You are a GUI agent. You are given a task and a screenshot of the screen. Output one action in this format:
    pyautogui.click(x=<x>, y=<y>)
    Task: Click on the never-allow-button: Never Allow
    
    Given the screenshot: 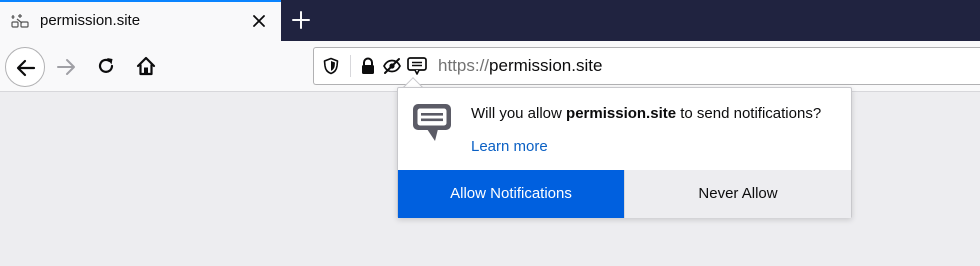 What is the action you would take?
    pyautogui.click(x=737, y=194)
    